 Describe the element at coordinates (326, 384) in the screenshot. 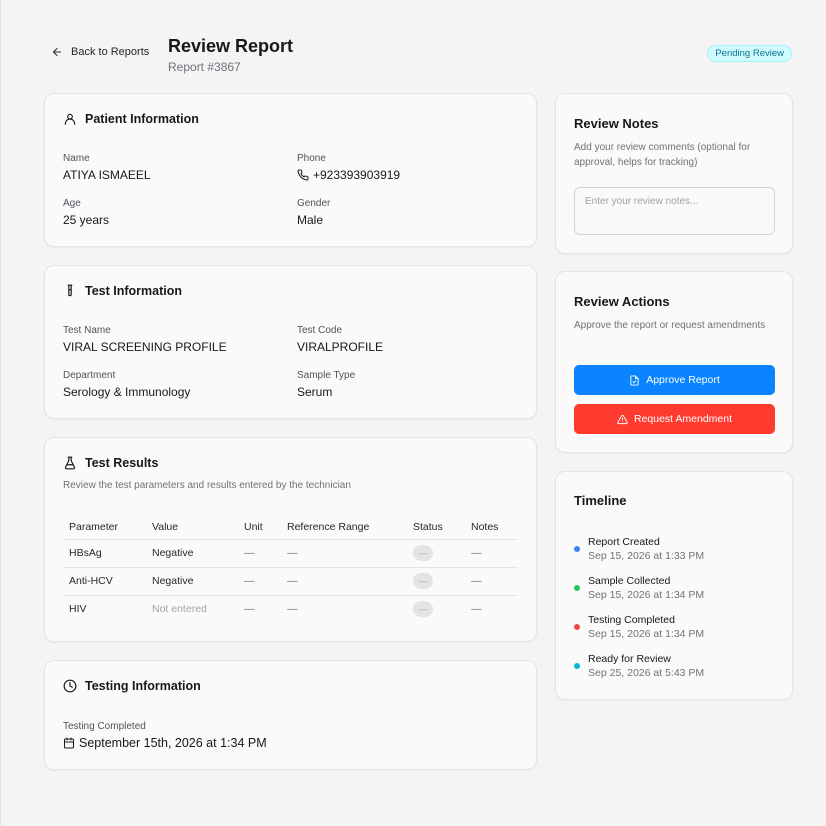

I see `sample-type-field: Sample Type Serum` at that location.